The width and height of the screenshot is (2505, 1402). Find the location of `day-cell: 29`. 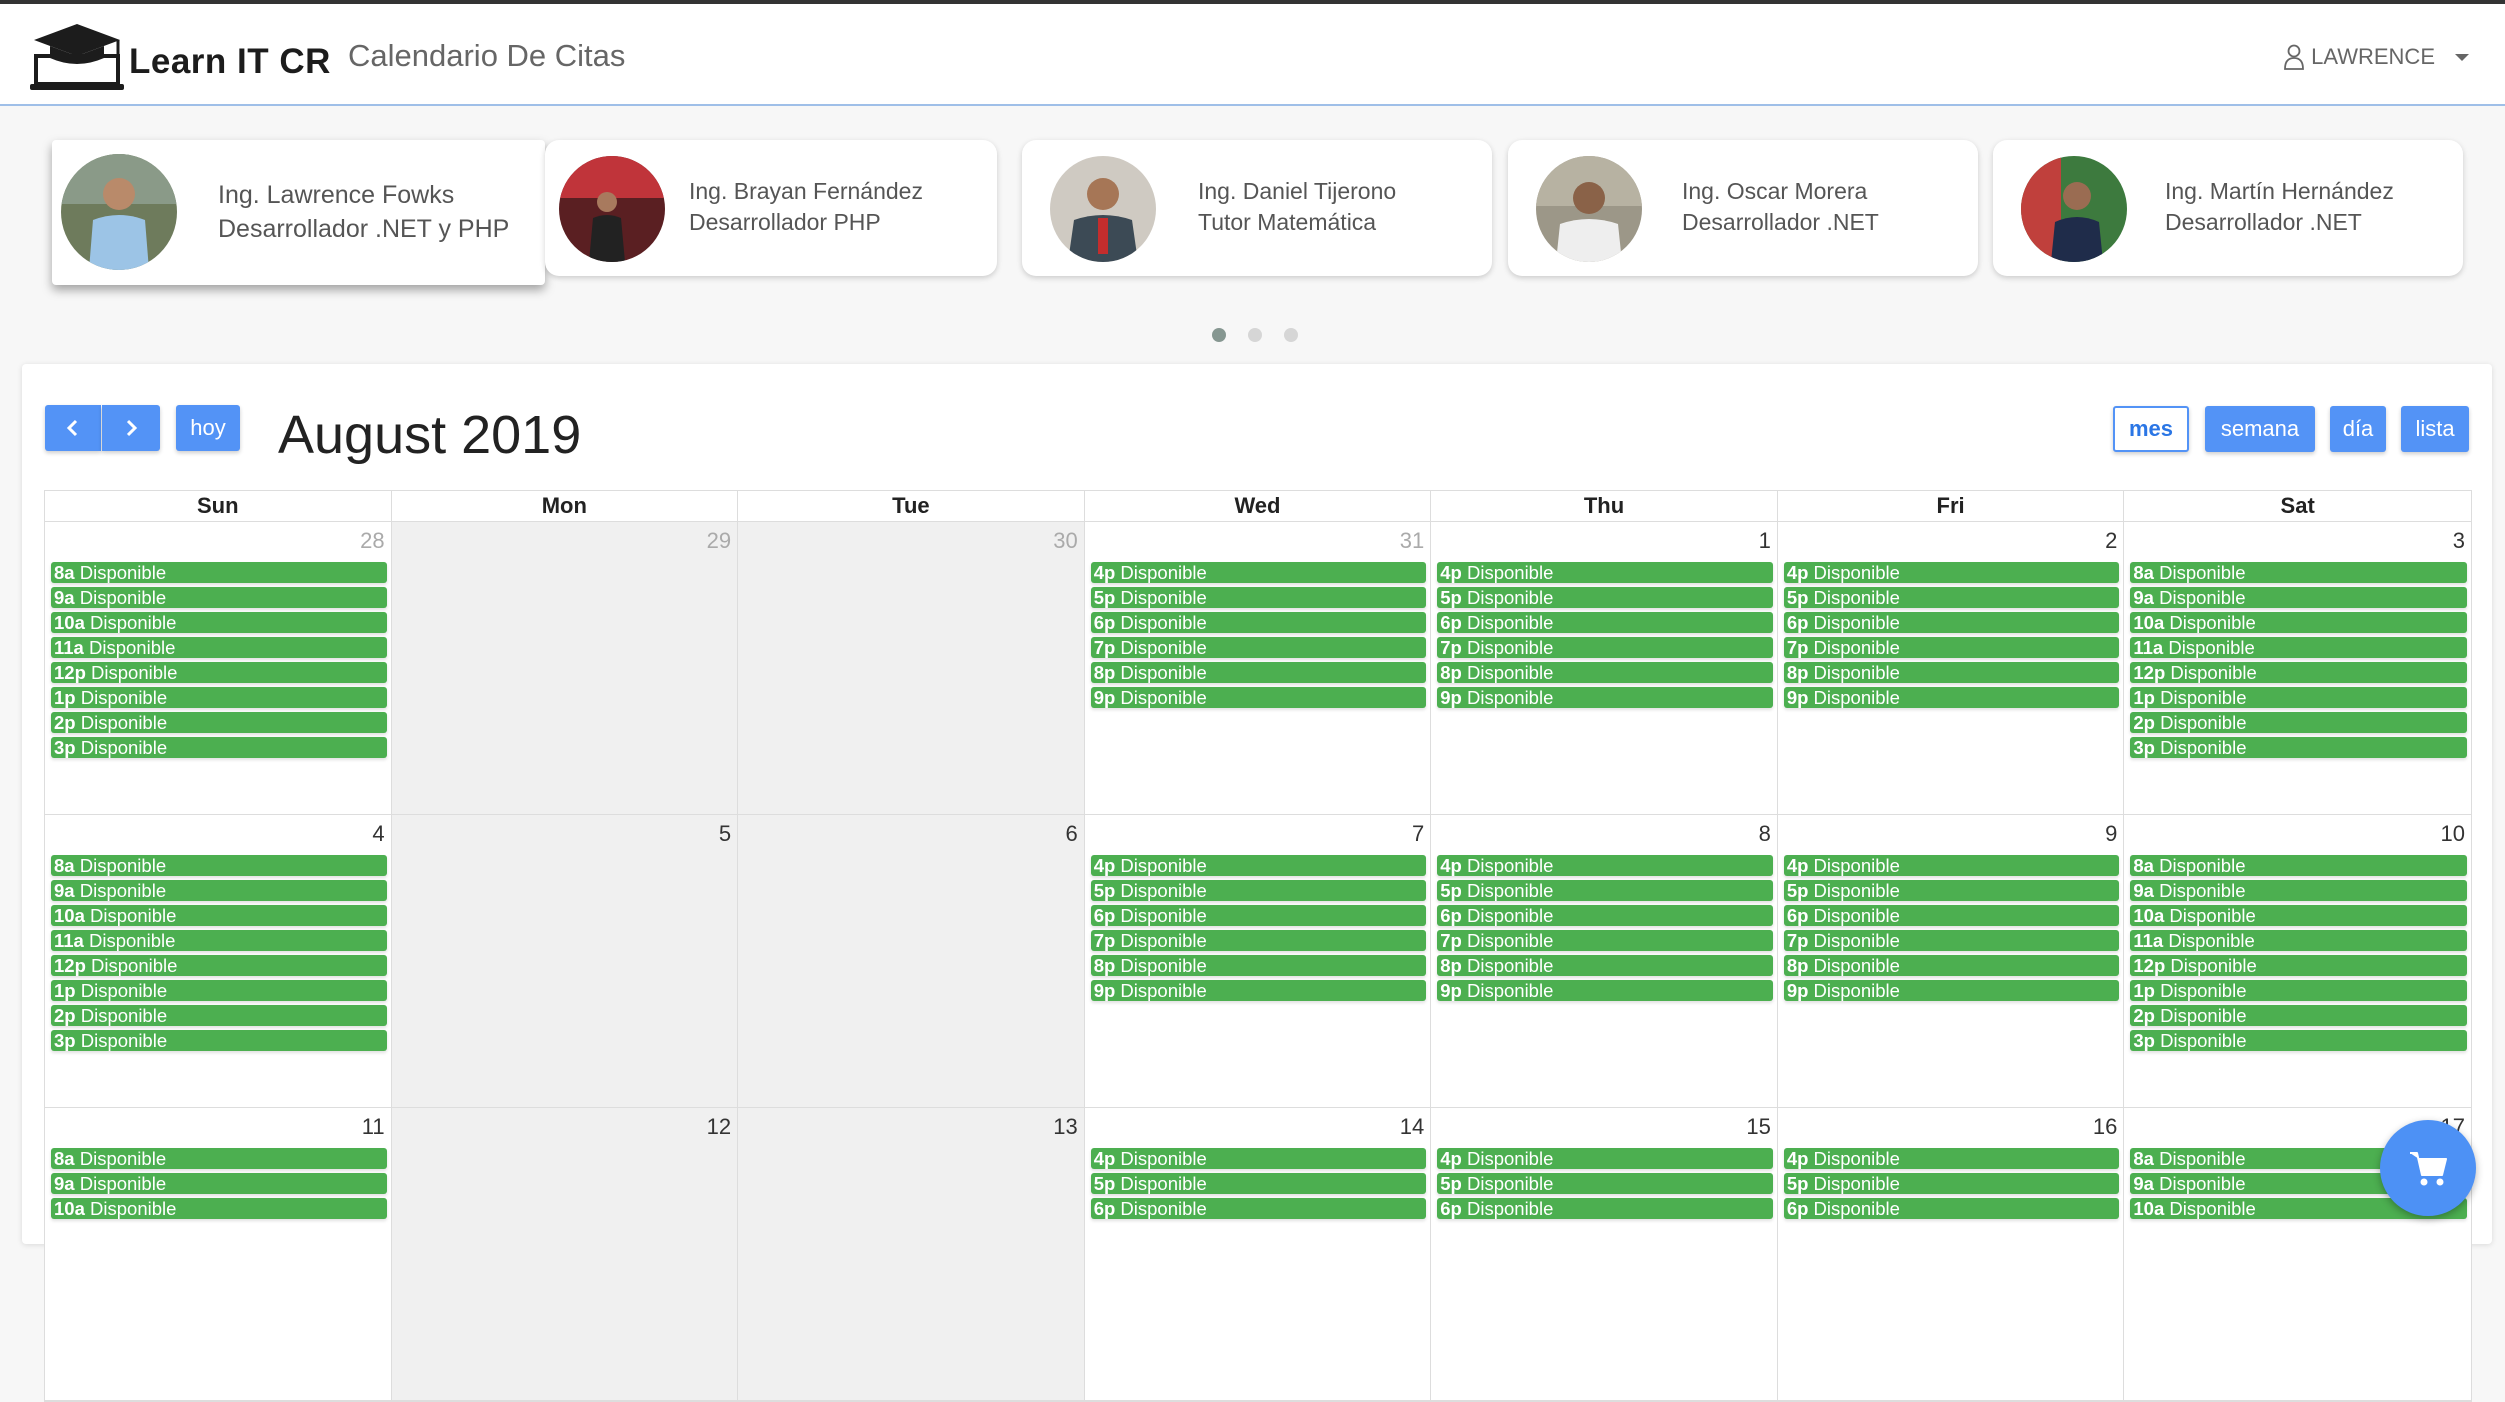

day-cell: 29 is located at coordinates (565, 668).